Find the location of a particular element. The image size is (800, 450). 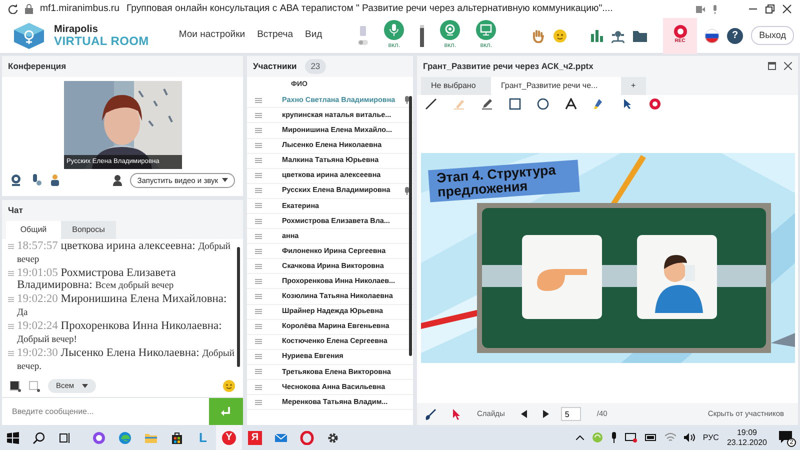

url-text: mf1.miranimbus.ru is located at coordinates (80, 9).